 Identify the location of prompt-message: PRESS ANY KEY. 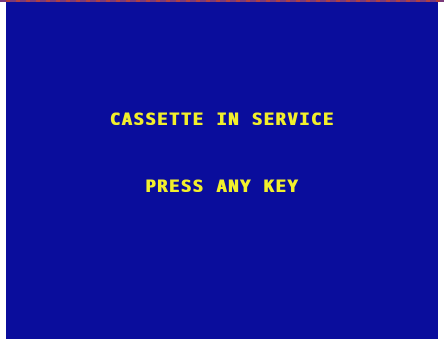
(222, 187).